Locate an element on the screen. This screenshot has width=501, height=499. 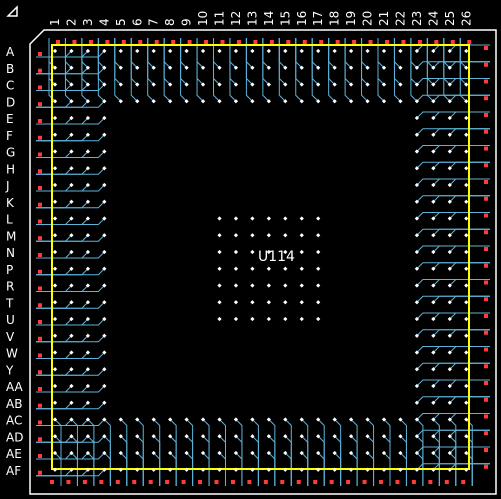
column-label: 17 is located at coordinates (318, 18).